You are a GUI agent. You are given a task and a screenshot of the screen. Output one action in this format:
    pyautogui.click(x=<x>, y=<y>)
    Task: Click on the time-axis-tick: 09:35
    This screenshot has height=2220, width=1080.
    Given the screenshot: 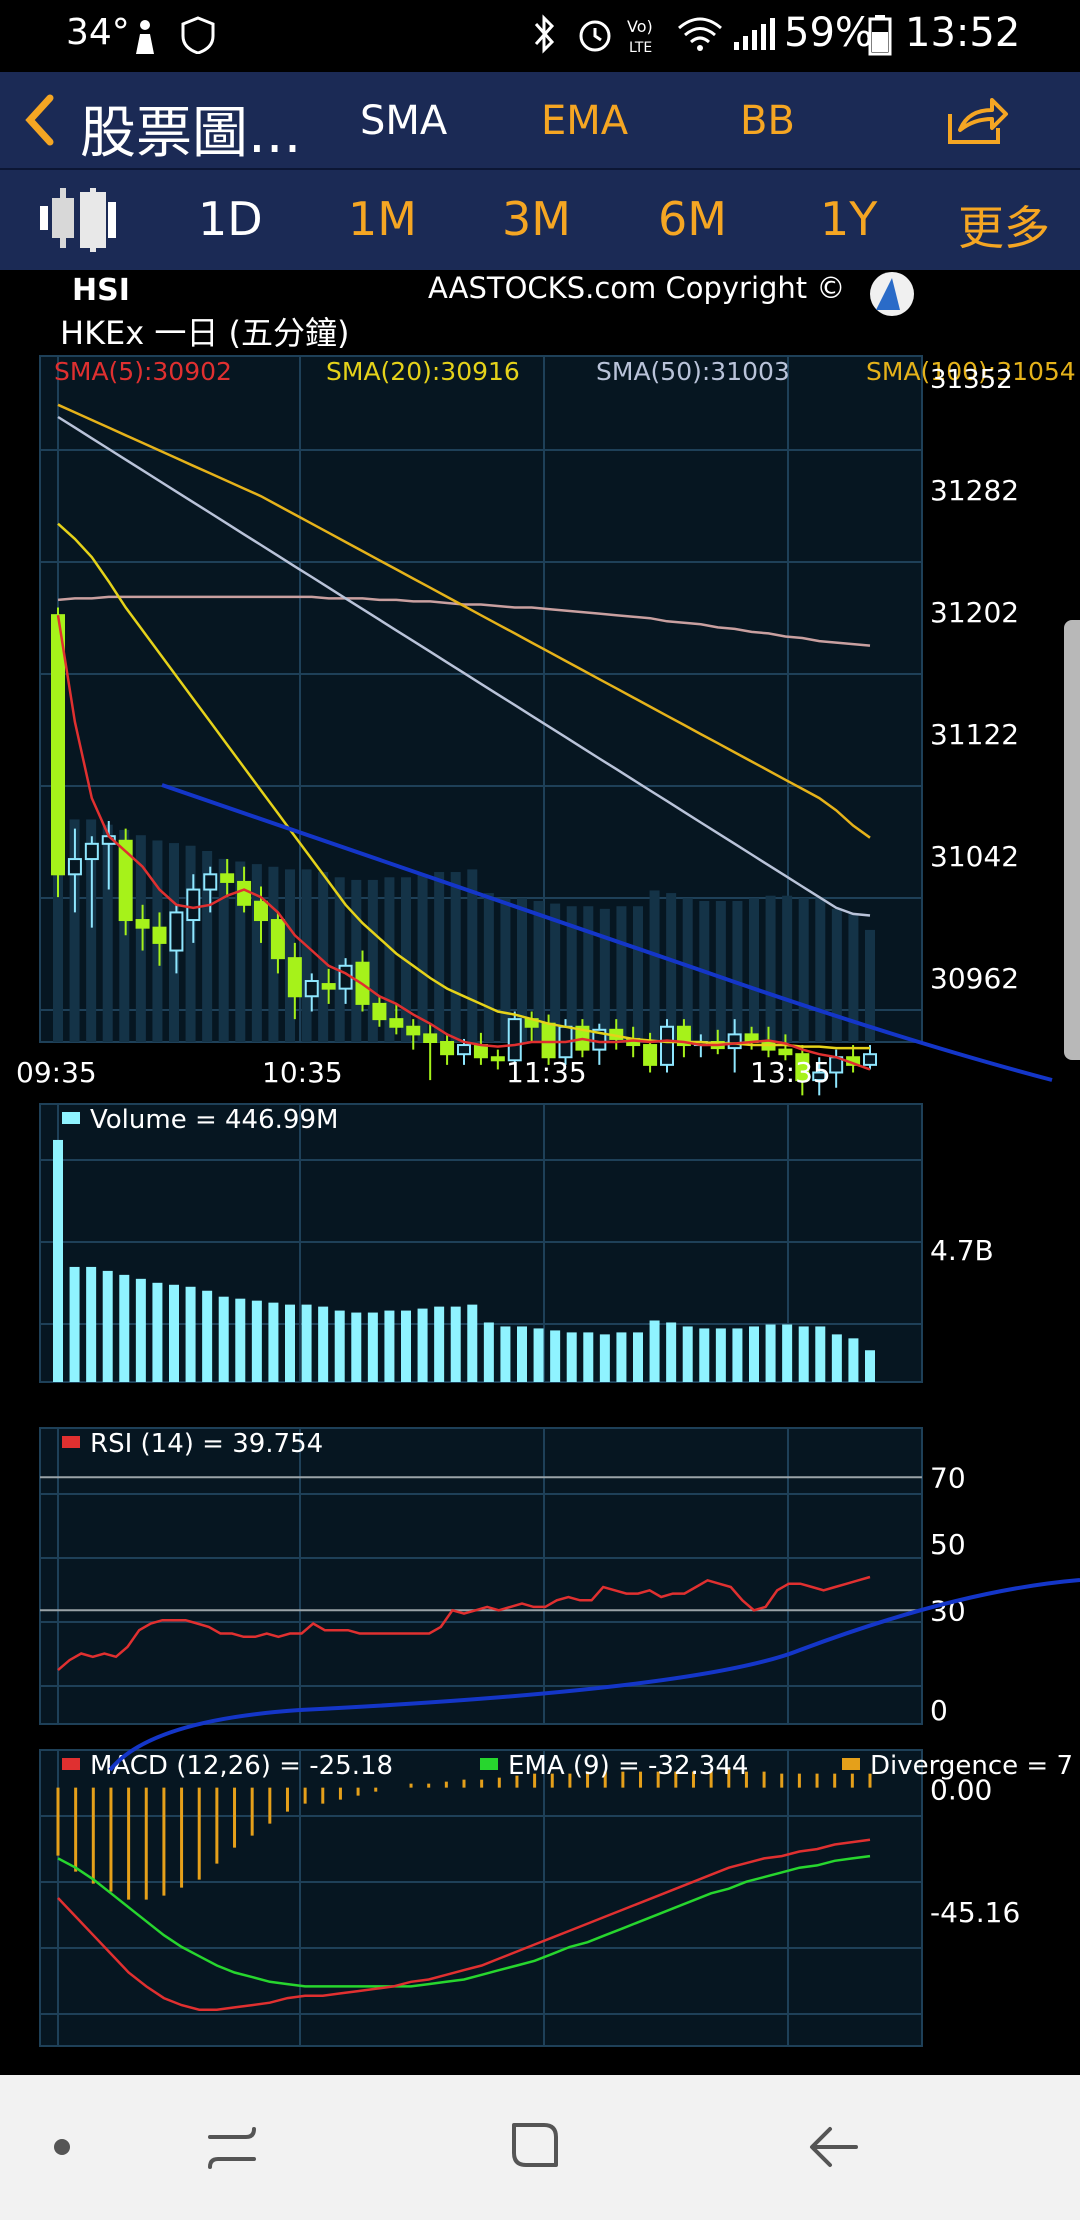 What is the action you would take?
    pyautogui.click(x=56, y=1072)
    